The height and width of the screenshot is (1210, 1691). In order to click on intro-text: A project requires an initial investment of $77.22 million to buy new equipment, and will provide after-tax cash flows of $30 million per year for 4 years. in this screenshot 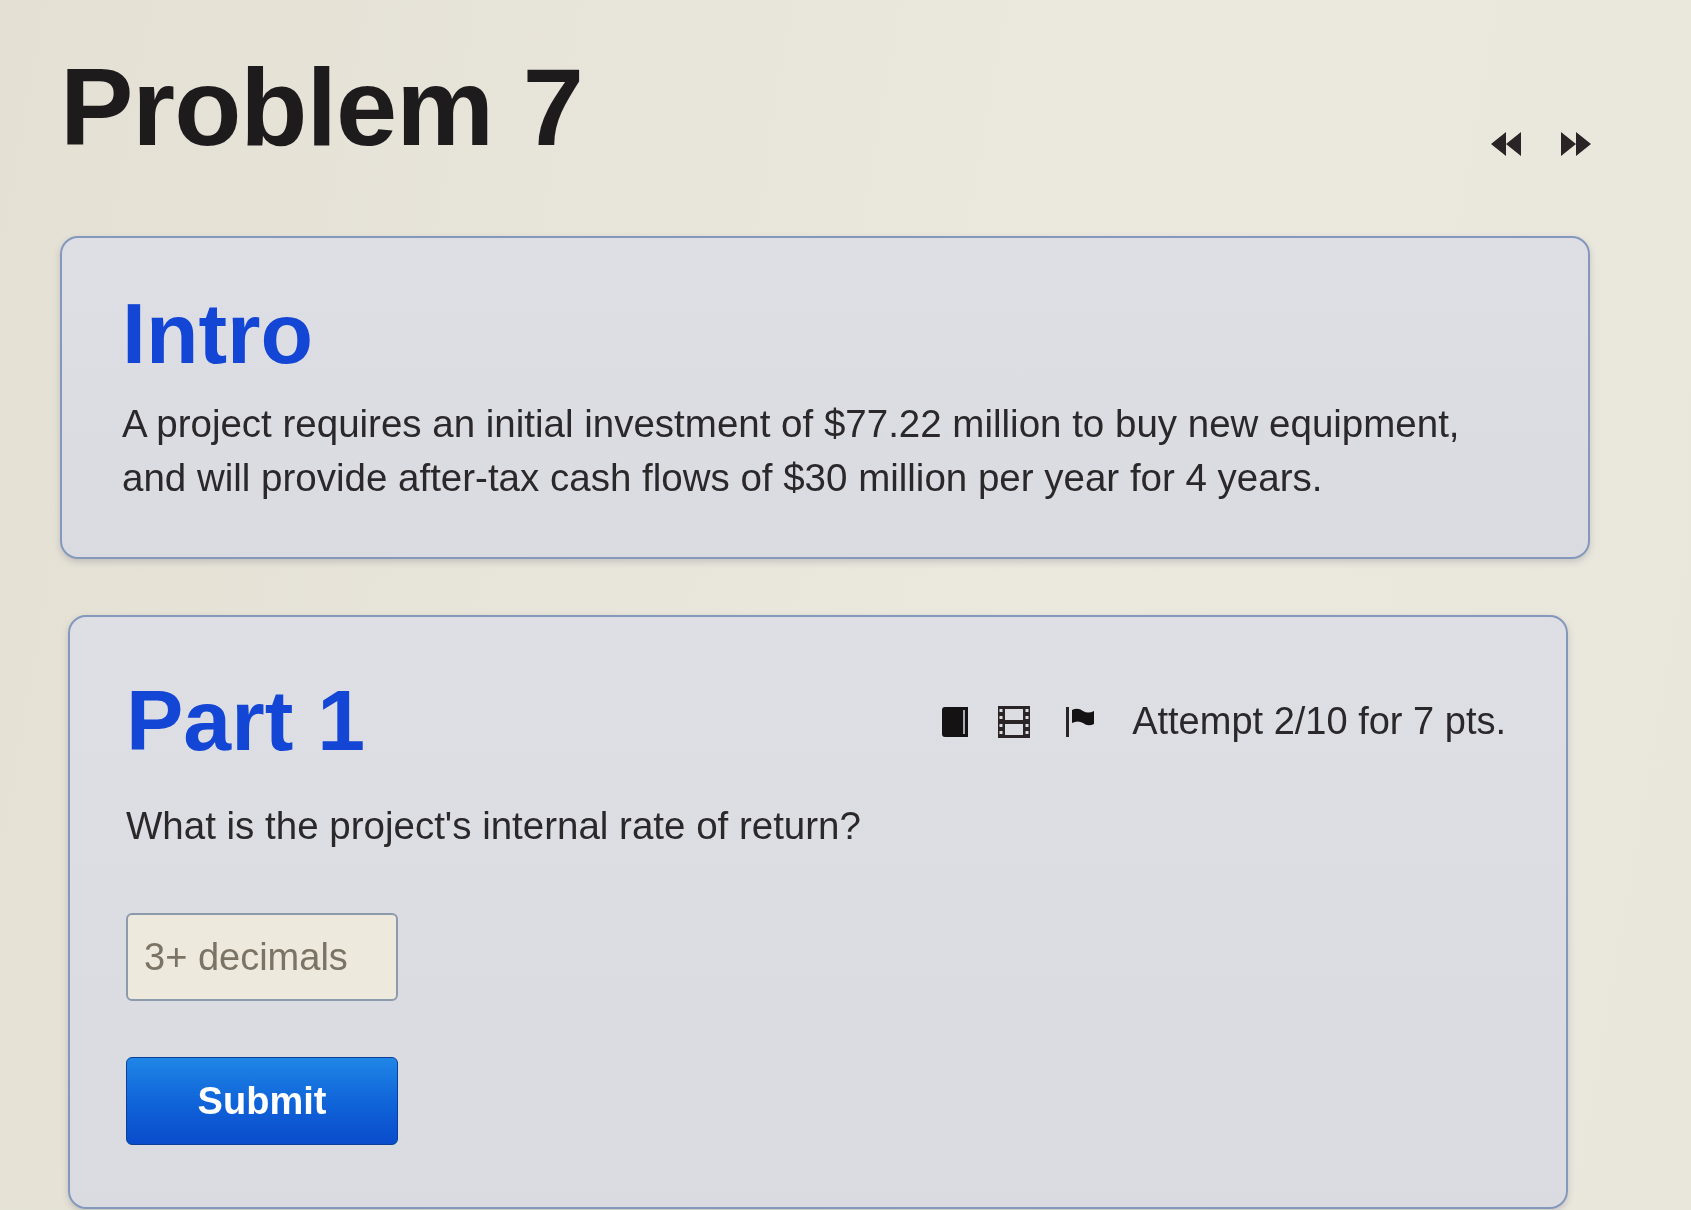, I will do `click(791, 450)`.